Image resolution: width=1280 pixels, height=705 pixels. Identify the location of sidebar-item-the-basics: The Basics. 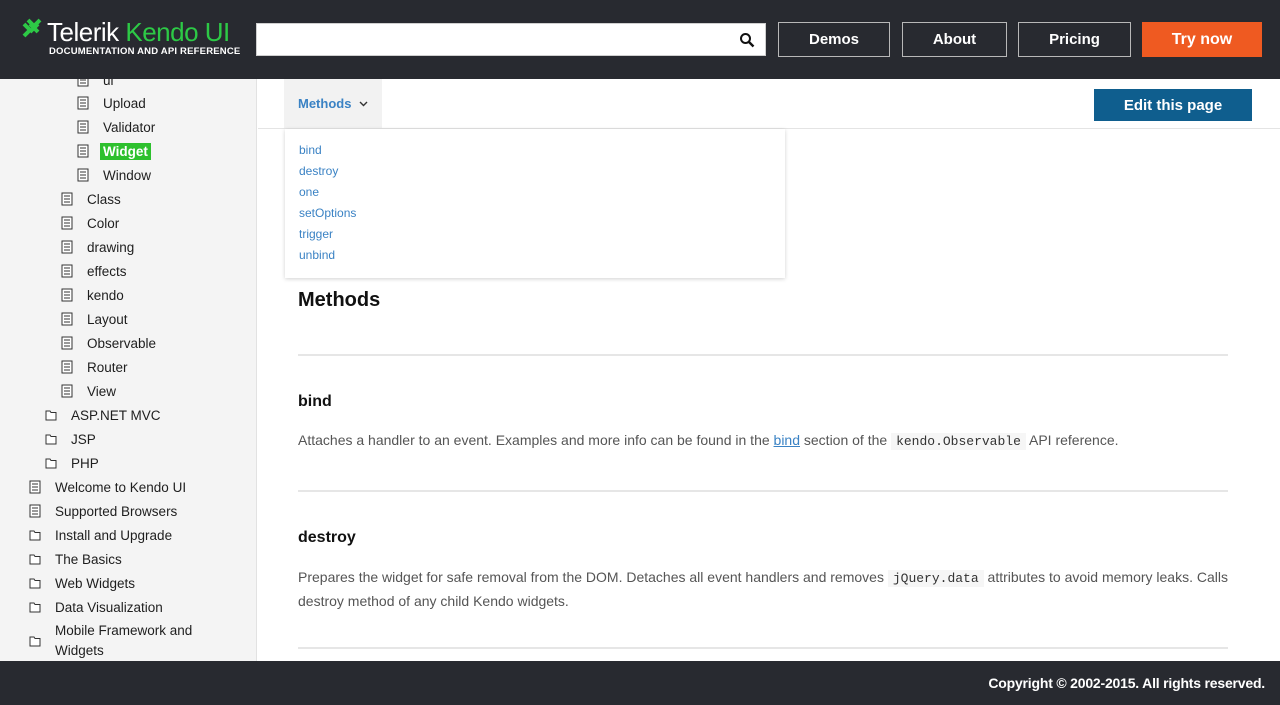
(77, 559).